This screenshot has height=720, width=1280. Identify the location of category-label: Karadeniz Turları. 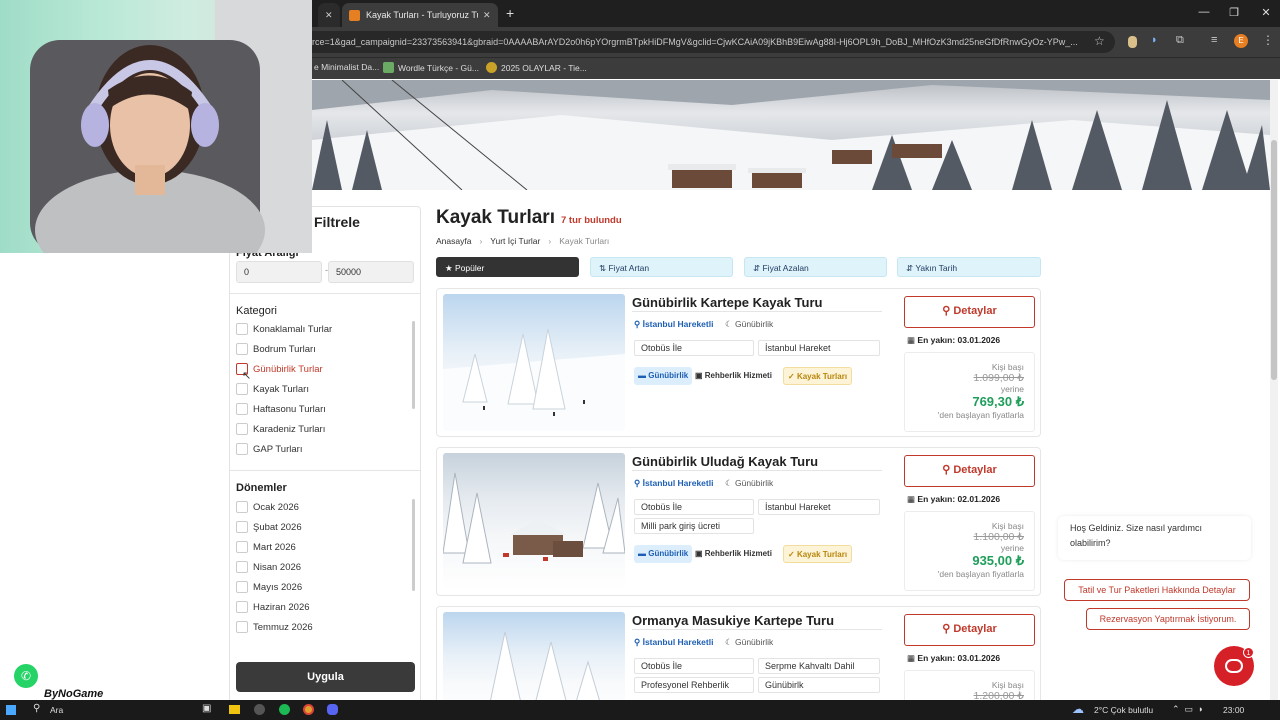
(289, 429).